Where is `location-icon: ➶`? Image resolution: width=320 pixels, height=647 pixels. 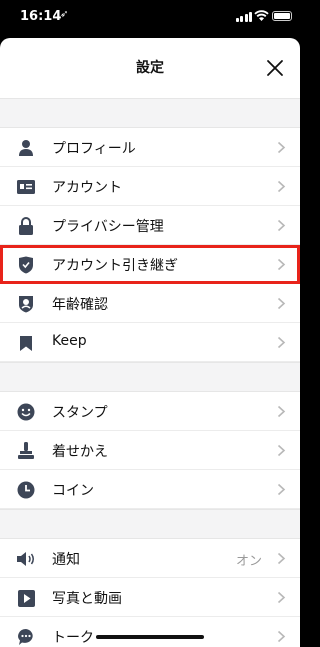
location-icon: ➶ is located at coordinates (64, 14).